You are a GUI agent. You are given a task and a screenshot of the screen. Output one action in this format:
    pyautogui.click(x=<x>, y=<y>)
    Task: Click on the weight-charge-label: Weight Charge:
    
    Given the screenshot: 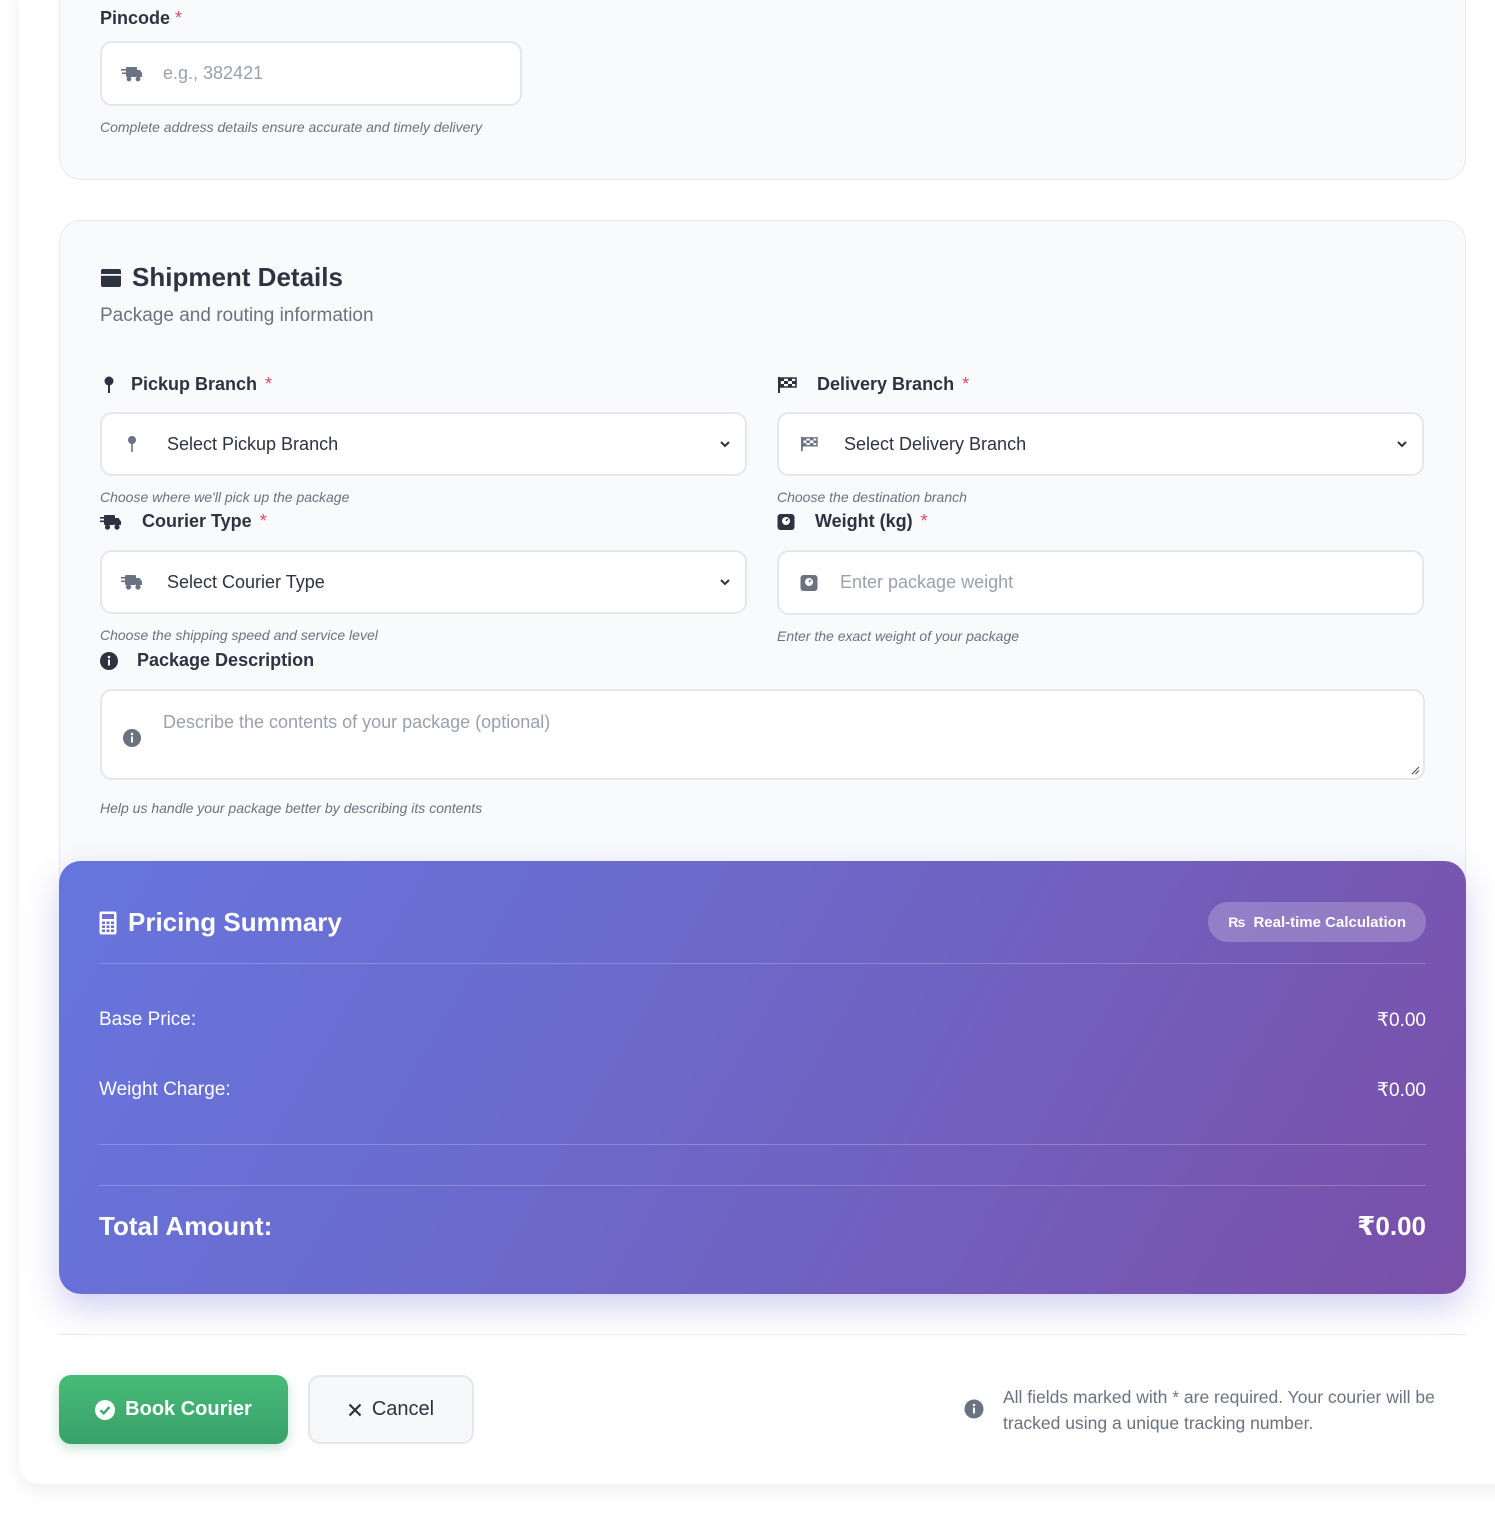 What is the action you would take?
    pyautogui.click(x=165, y=1089)
    